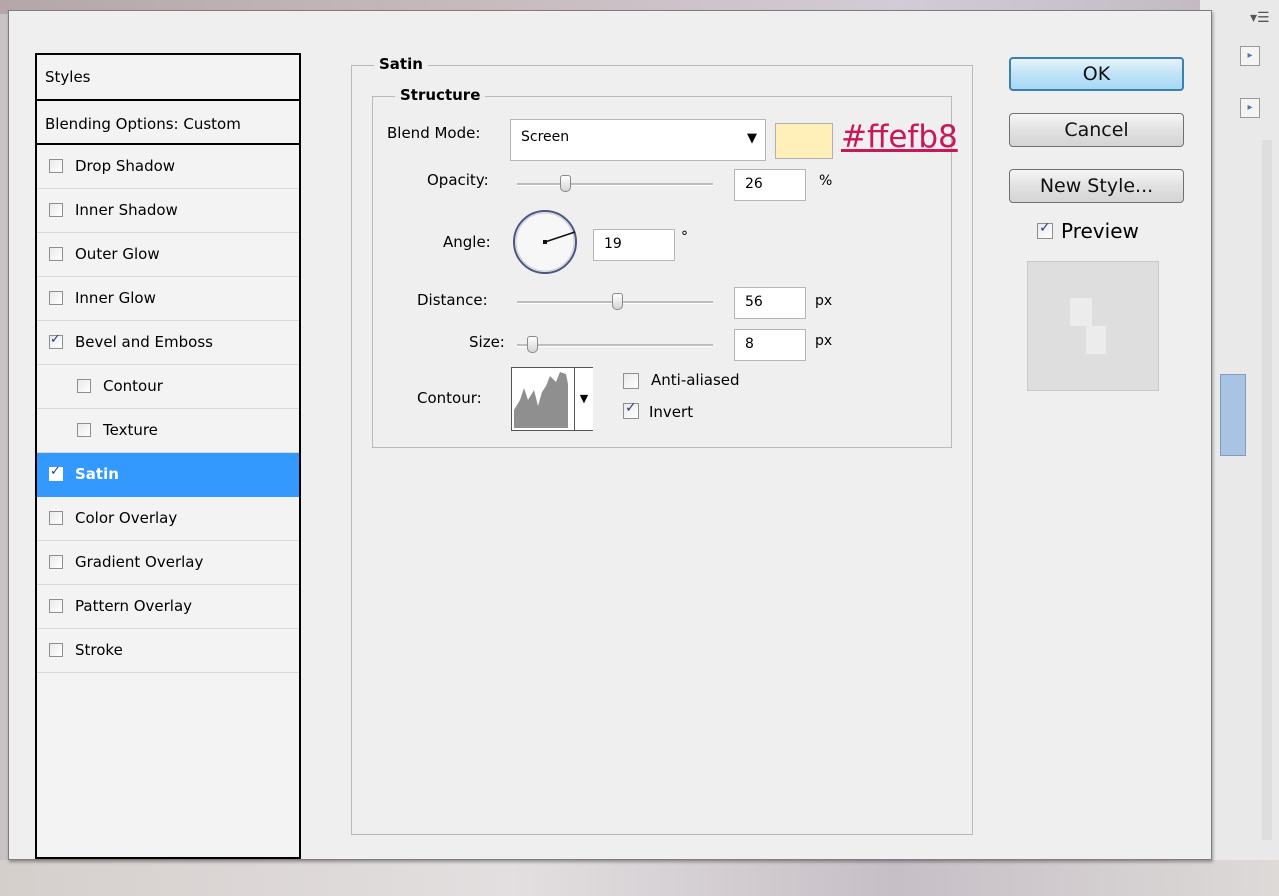 The image size is (1279, 896). I want to click on scrollbar-thumb, so click(1233, 415).